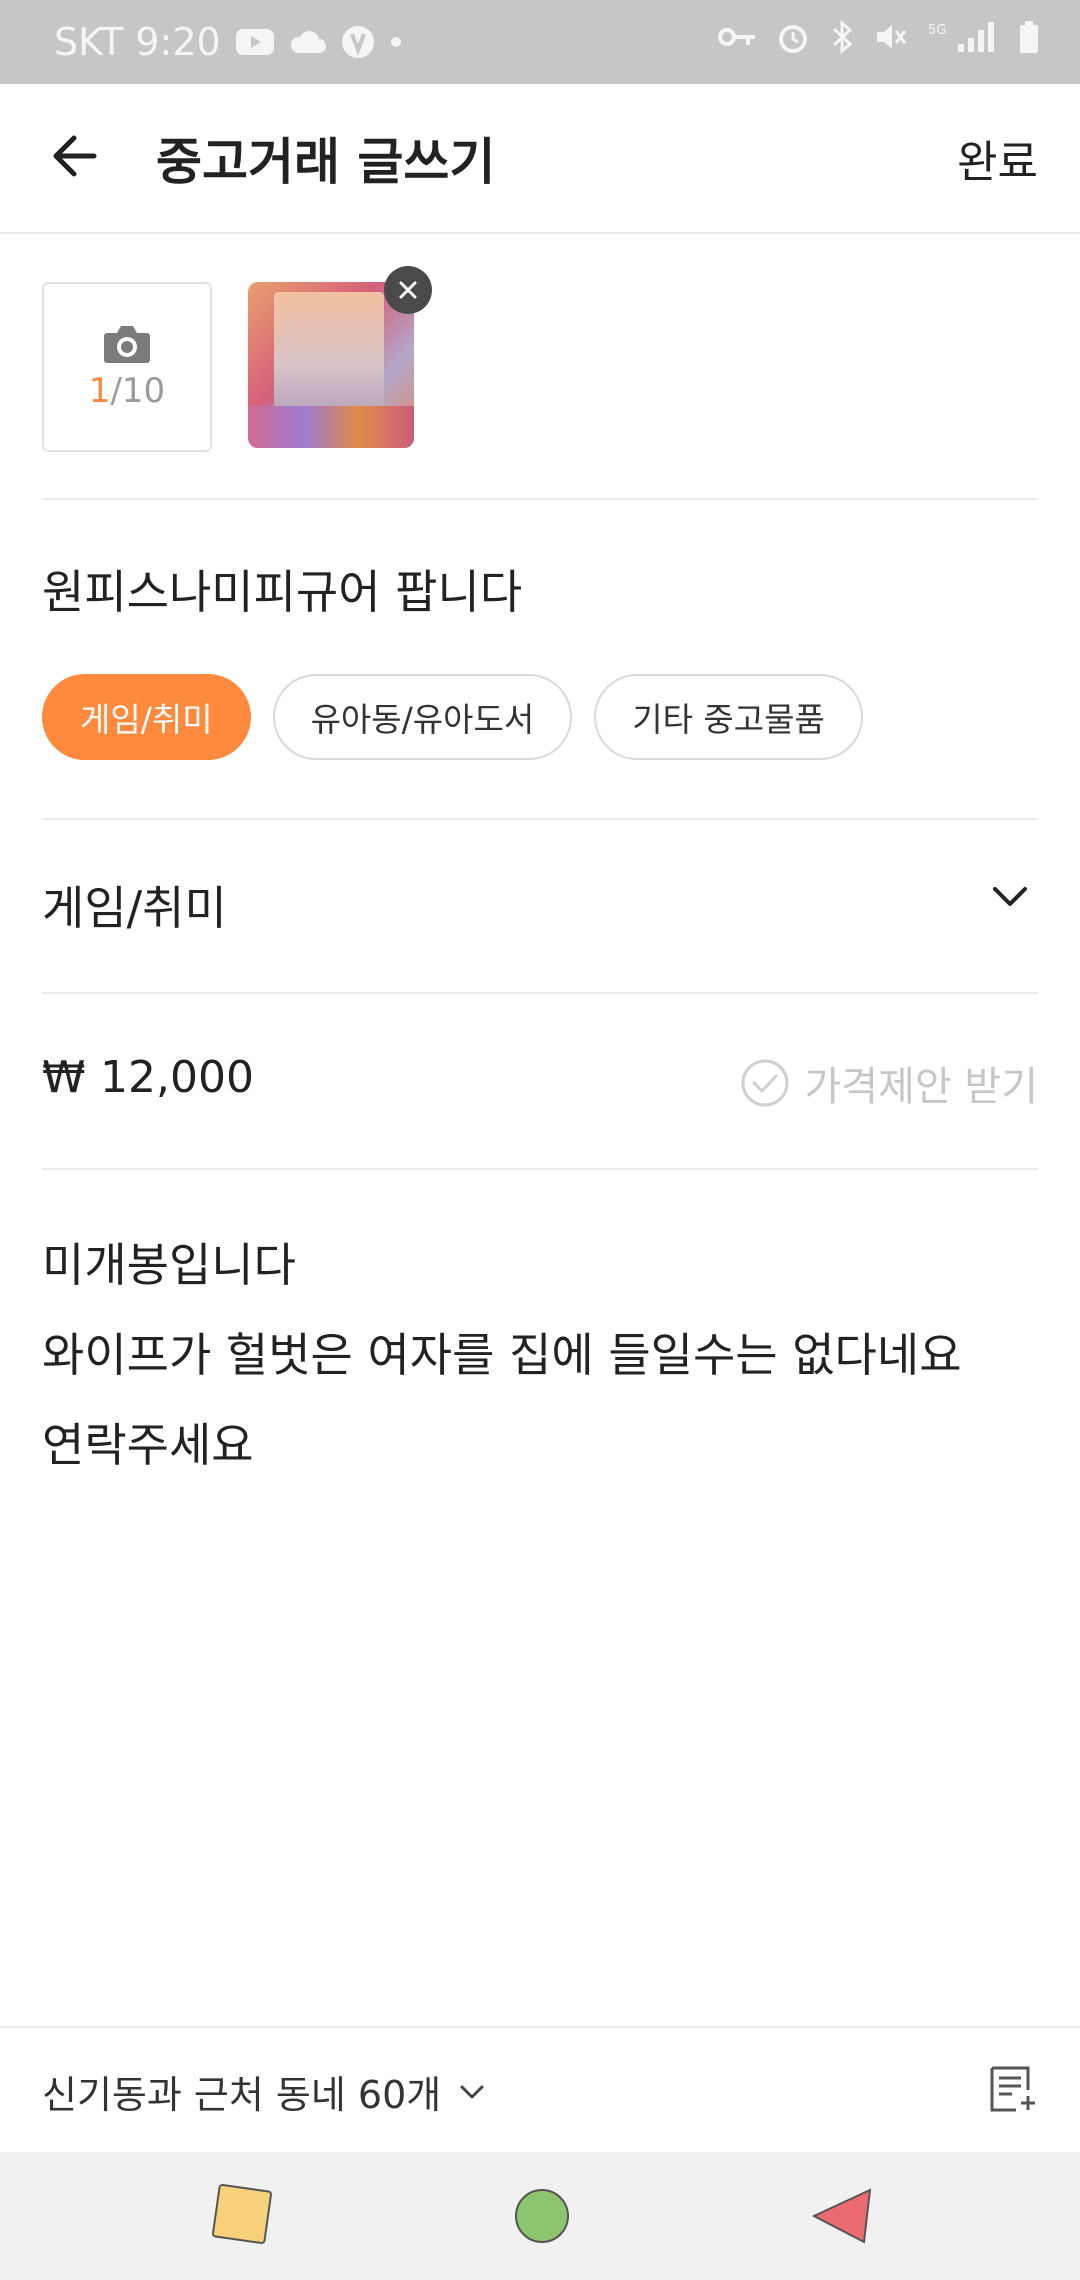 This screenshot has height=2280, width=1080. What do you see at coordinates (326, 162) in the screenshot?
I see `page-title: 중고거래 글쓰기` at bounding box center [326, 162].